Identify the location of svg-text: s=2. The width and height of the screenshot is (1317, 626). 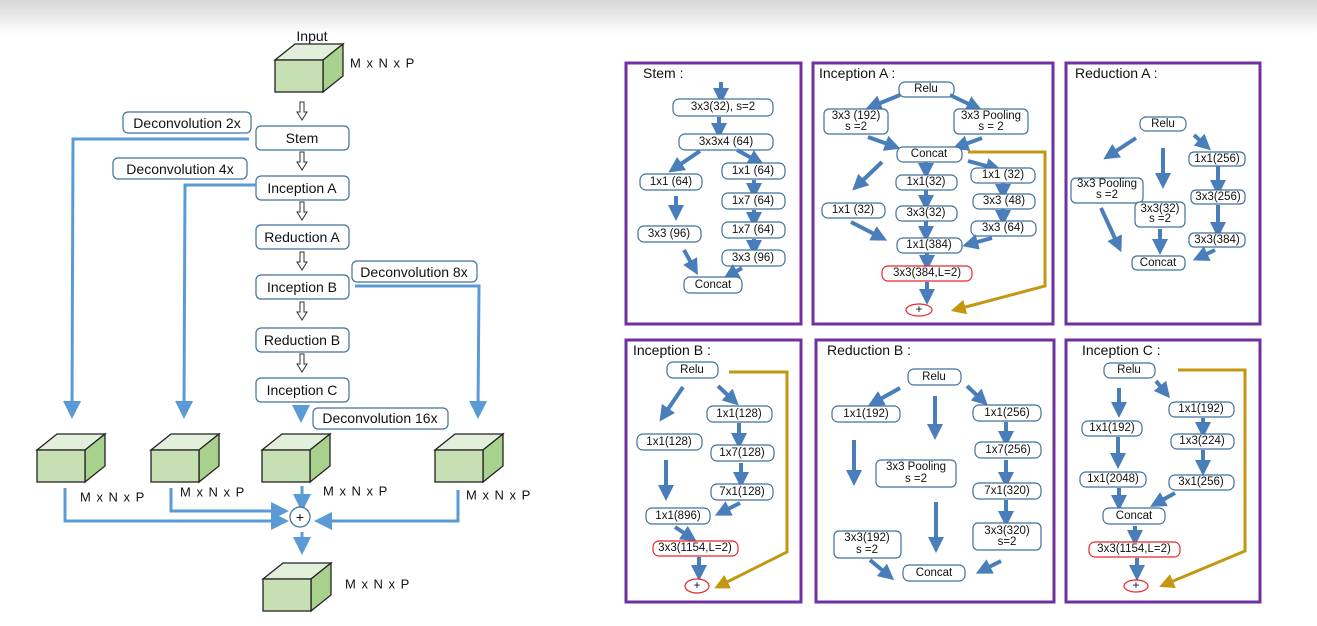
(1007, 542).